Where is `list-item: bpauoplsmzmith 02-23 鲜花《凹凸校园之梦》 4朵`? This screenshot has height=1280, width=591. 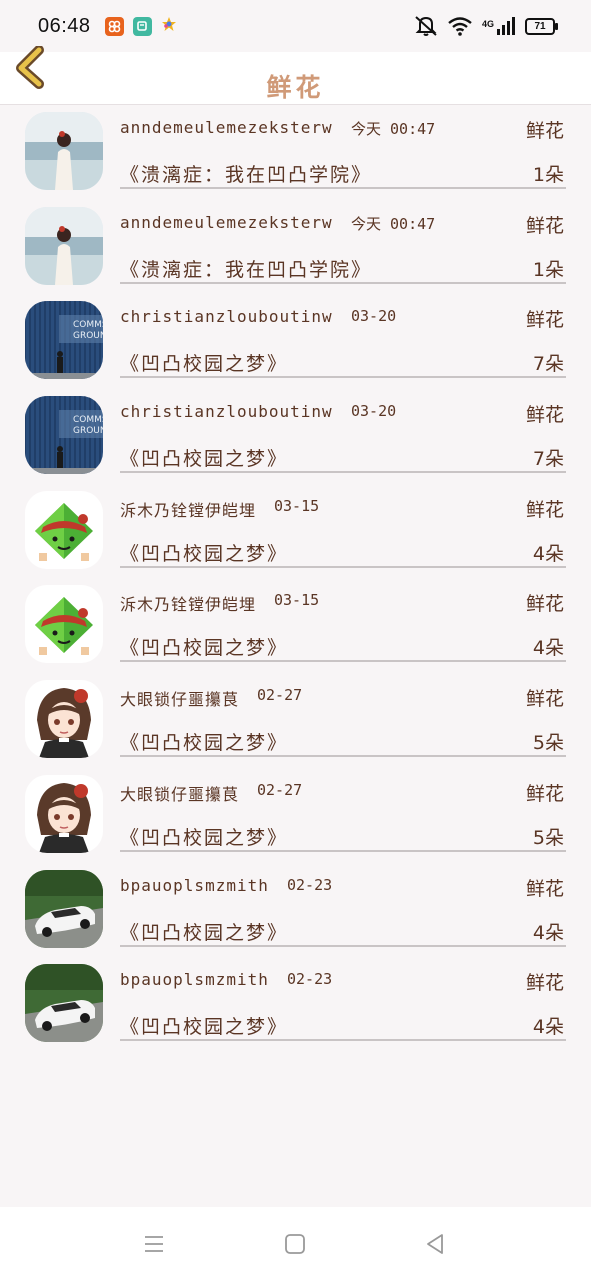
list-item: bpauoplsmzmith 02-23 鲜花《凹凸校园之梦》 4朵 is located at coordinates (295, 1003).